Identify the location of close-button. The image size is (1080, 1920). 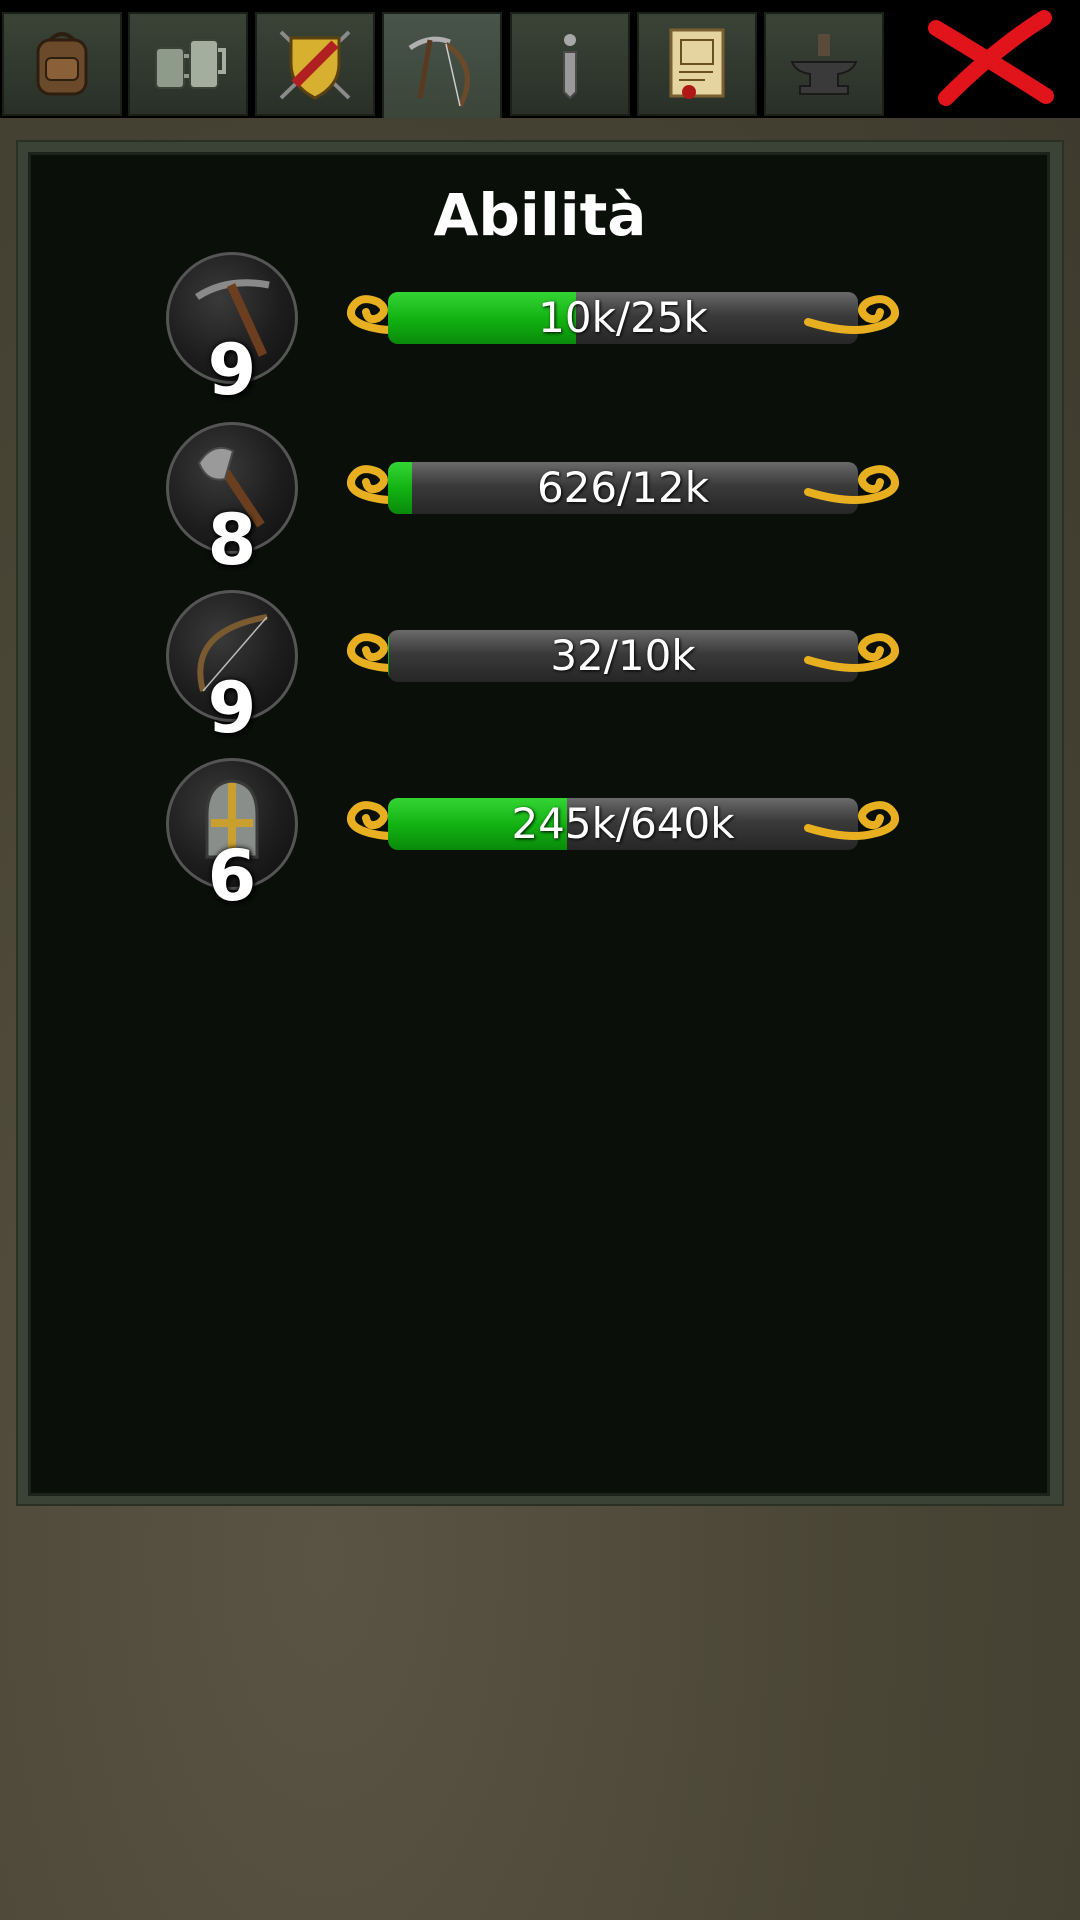
(991, 58).